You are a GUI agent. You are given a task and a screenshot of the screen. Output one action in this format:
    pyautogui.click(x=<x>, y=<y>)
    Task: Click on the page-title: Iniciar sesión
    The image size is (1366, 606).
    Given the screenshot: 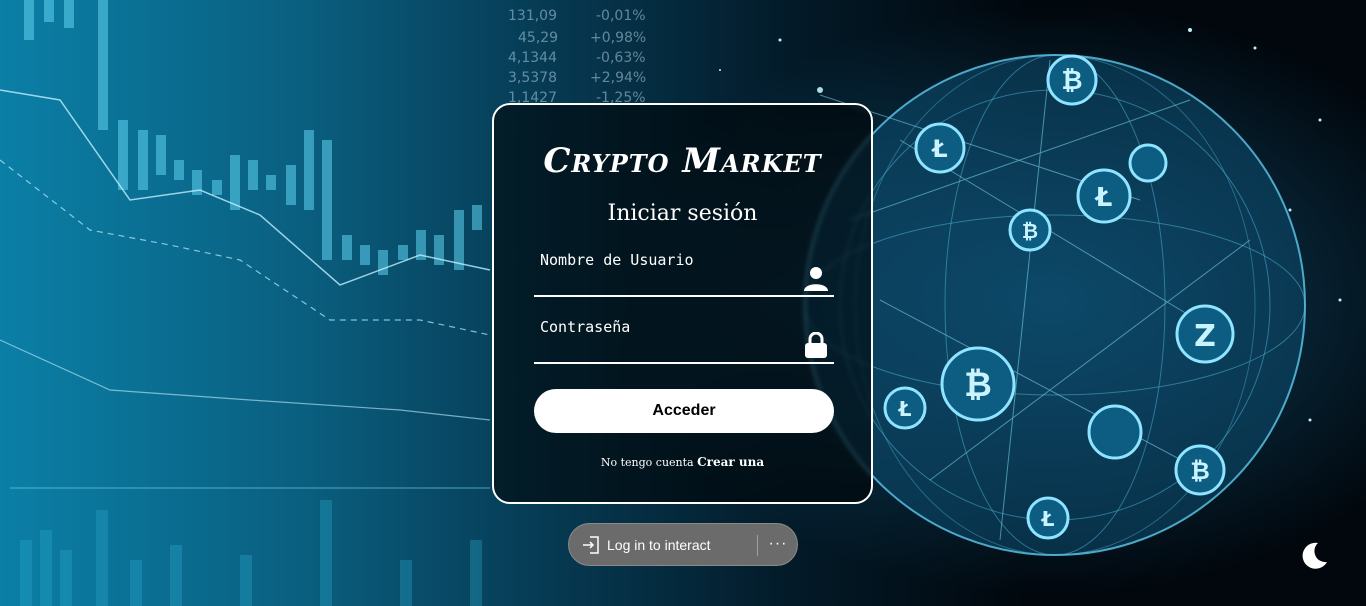 What is the action you would take?
    pyautogui.click(x=682, y=213)
    